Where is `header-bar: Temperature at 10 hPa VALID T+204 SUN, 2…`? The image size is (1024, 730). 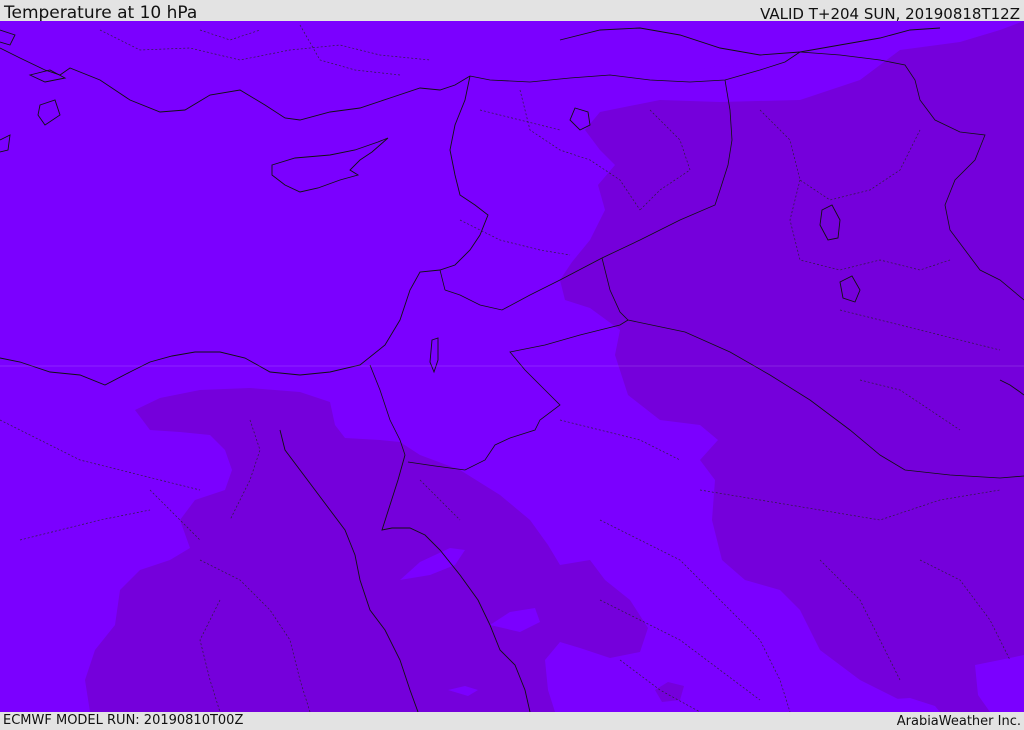 header-bar: Temperature at 10 hPa VALID T+204 SUN, 2… is located at coordinates (512, 11).